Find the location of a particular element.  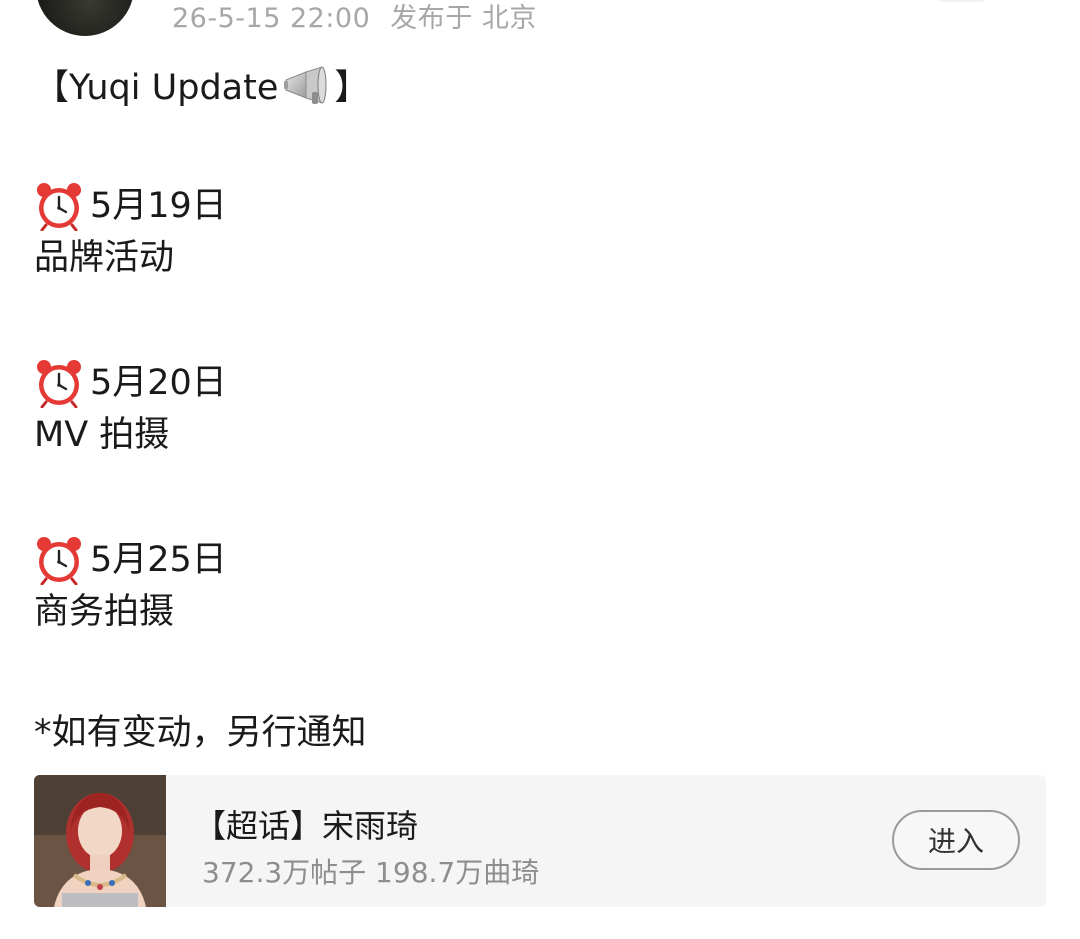

change-notice: *如有变动，另行通知 is located at coordinates (200, 733).